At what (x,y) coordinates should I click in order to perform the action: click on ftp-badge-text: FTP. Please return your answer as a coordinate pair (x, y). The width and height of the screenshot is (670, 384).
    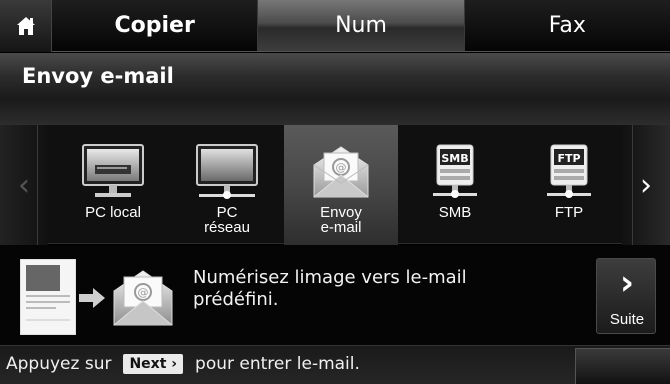
    Looking at the image, I should click on (568, 158).